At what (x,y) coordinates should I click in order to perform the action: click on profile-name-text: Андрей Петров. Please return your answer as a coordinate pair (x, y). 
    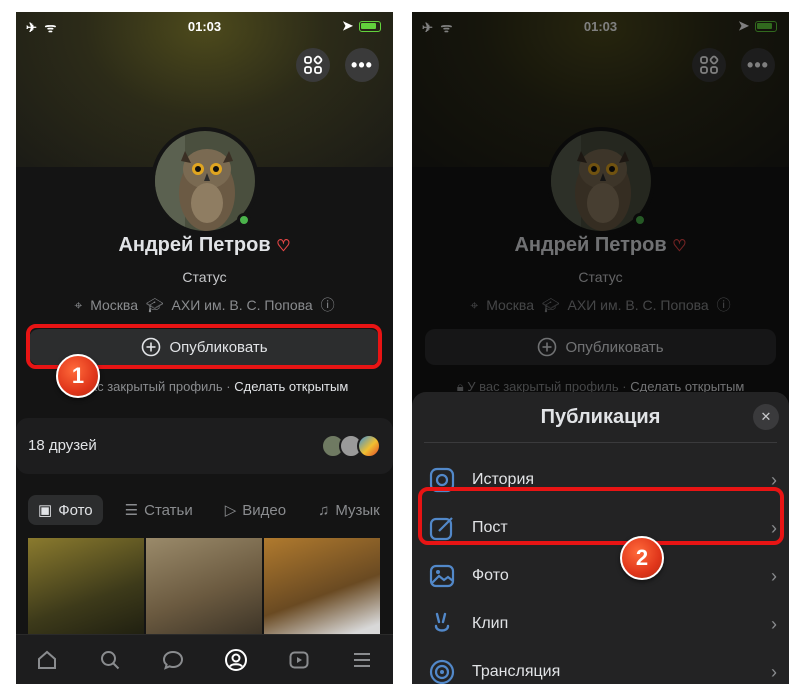
    Looking at the image, I should click on (194, 245).